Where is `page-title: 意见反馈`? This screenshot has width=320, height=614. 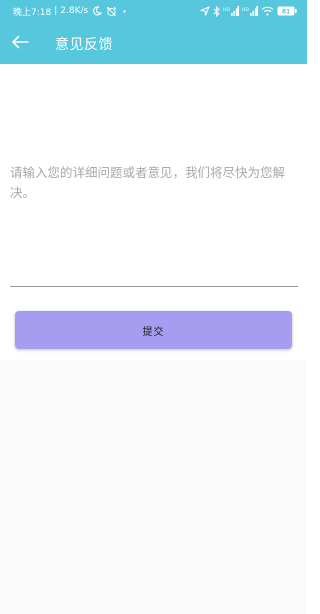
page-title: 意见反馈 is located at coordinates (84, 45).